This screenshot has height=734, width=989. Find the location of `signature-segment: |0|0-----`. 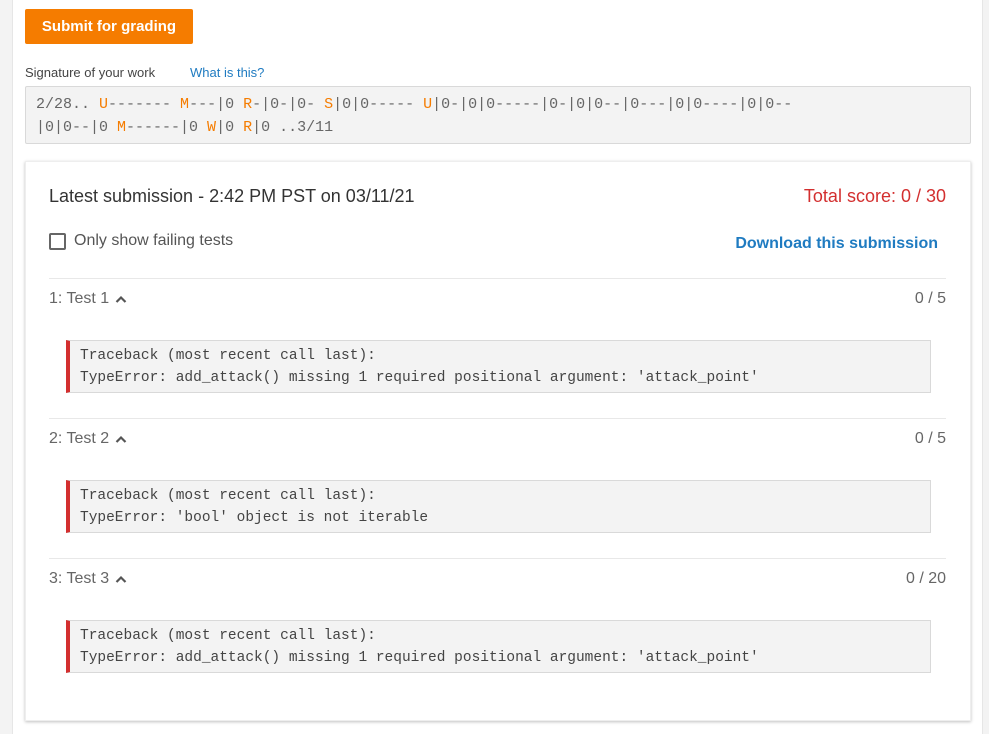

signature-segment: |0|0----- is located at coordinates (378, 104).